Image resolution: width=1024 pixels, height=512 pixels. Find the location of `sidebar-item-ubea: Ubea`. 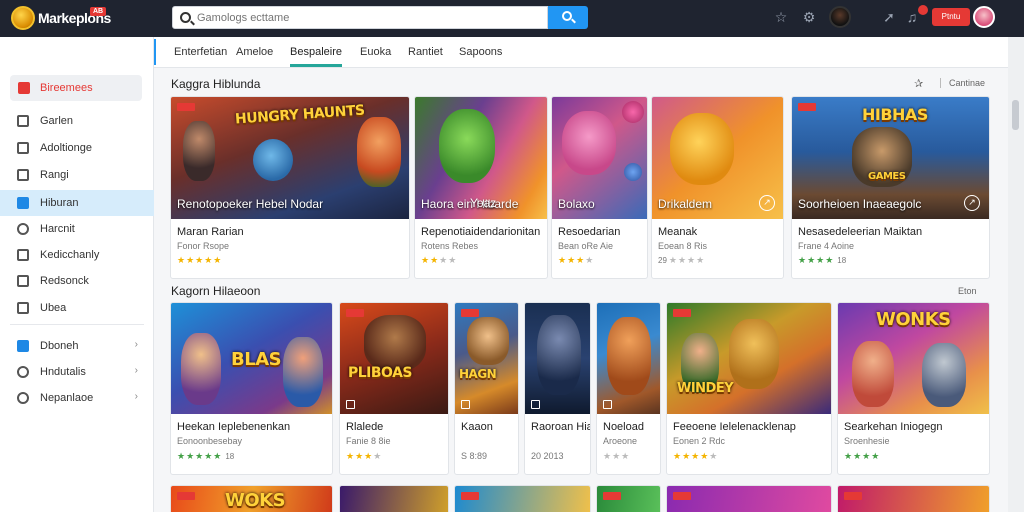

sidebar-item-ubea: Ubea is located at coordinates (77, 308).